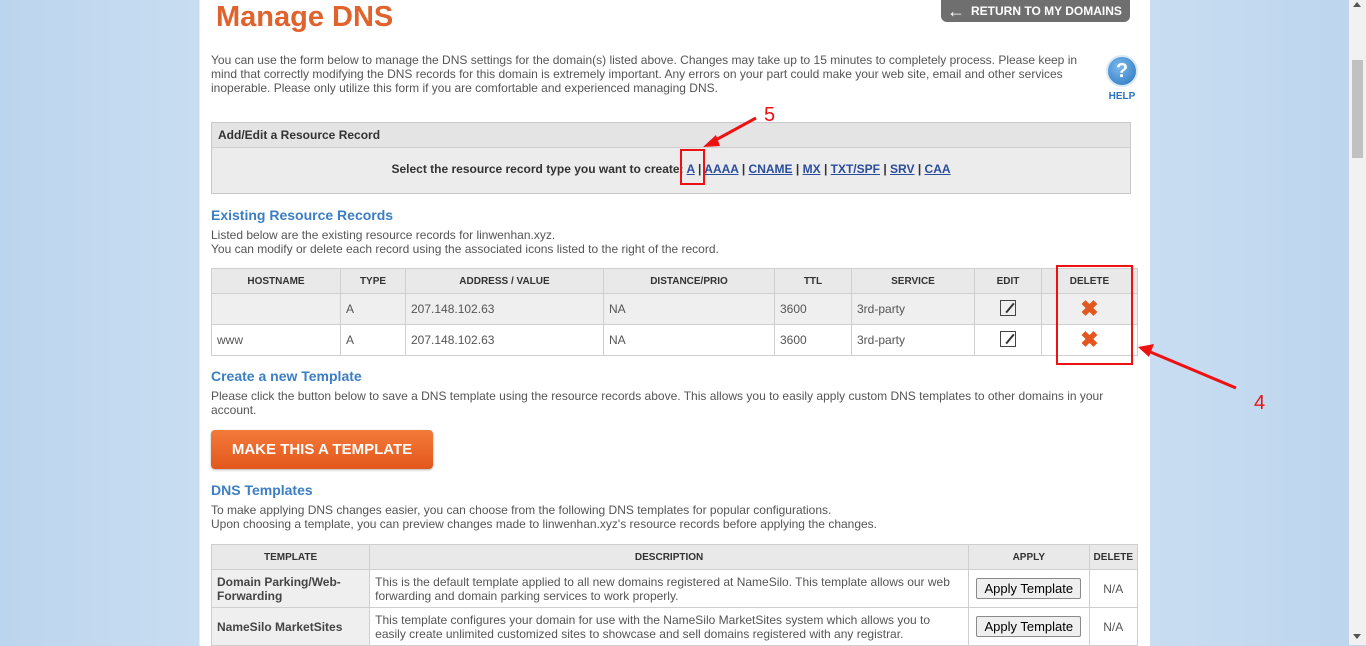 The image size is (1366, 646). I want to click on scroll-up-icon, so click(1357, 4).